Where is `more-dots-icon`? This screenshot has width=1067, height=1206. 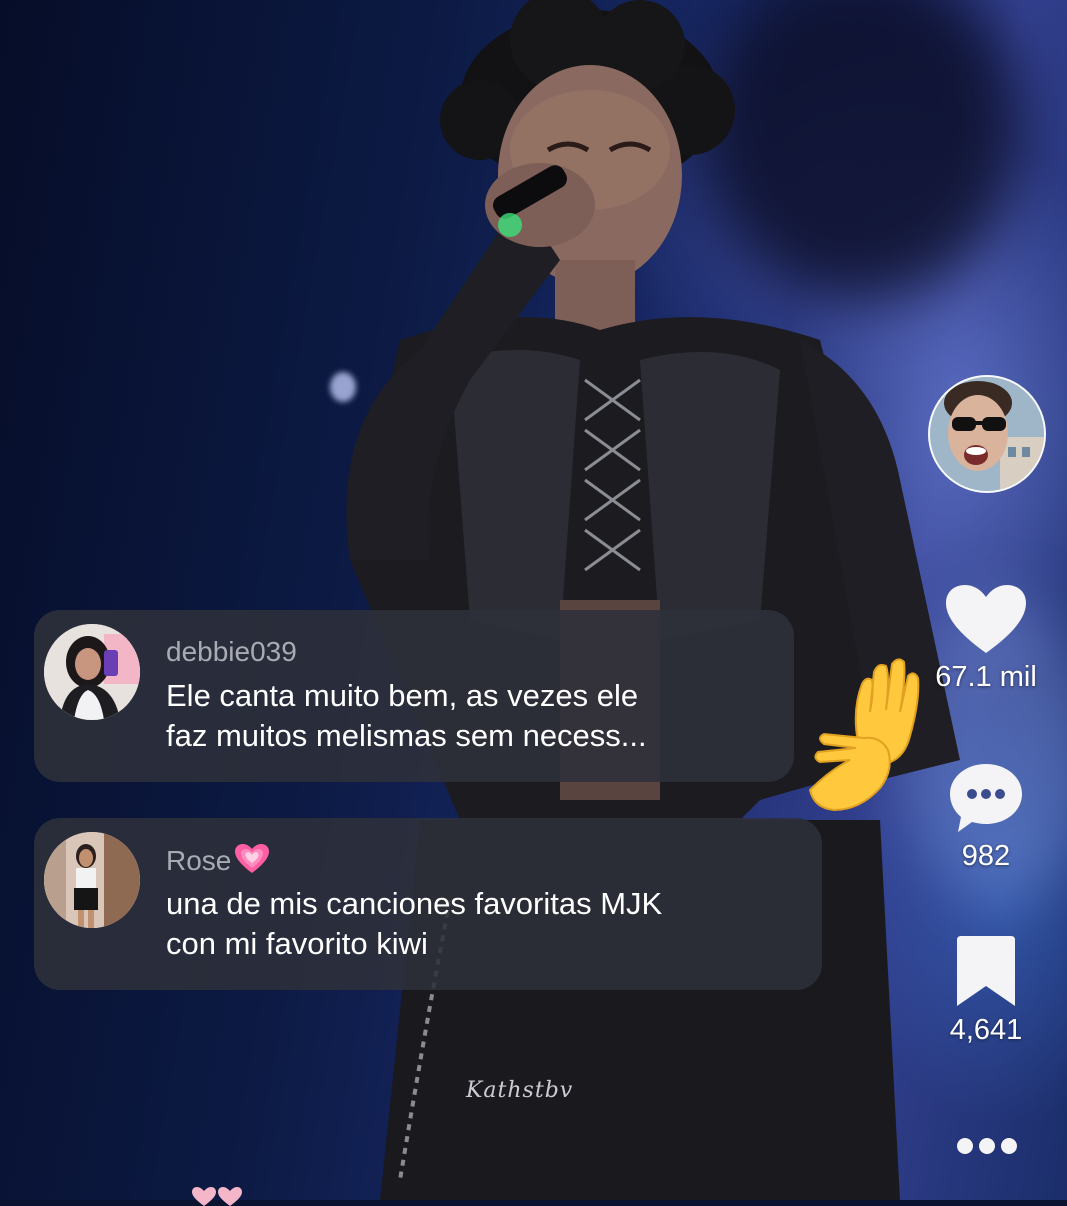 more-dots-icon is located at coordinates (987, 1146).